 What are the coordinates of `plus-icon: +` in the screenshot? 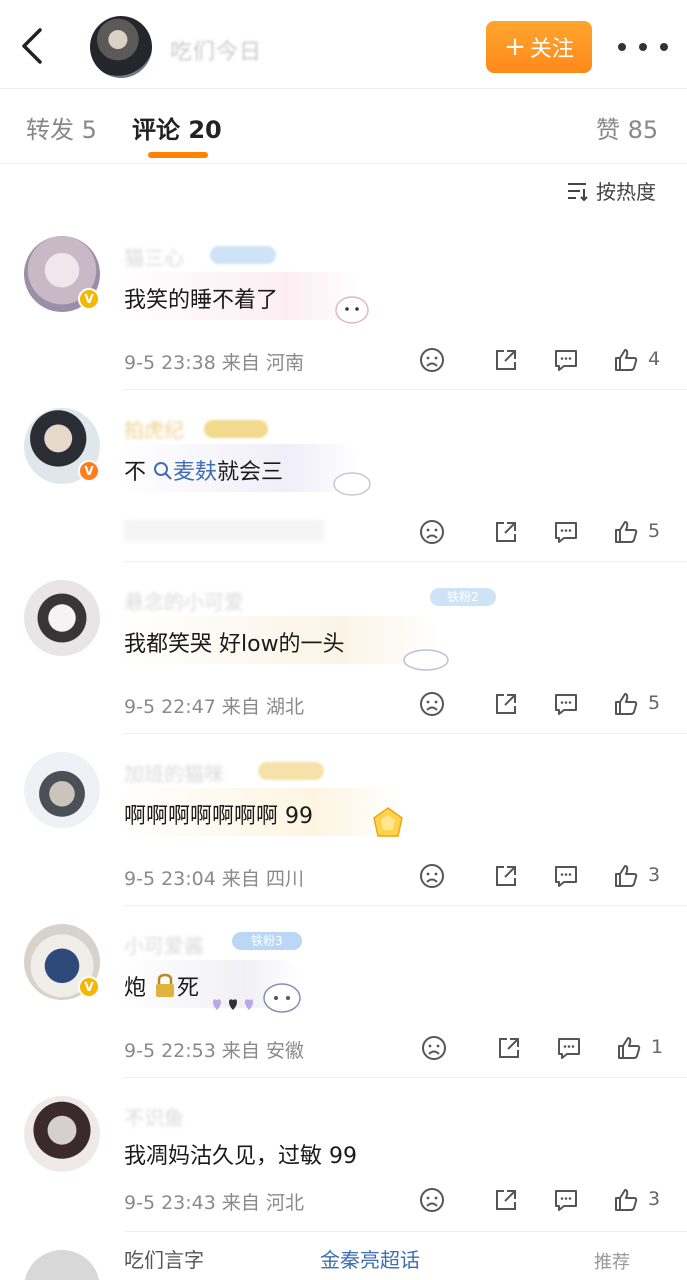 It's located at (515, 47).